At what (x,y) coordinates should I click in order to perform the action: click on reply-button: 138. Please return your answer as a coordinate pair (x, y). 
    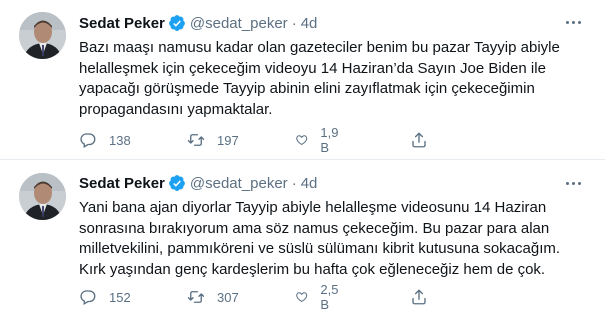
    Looking at the image, I should click on (105, 140).